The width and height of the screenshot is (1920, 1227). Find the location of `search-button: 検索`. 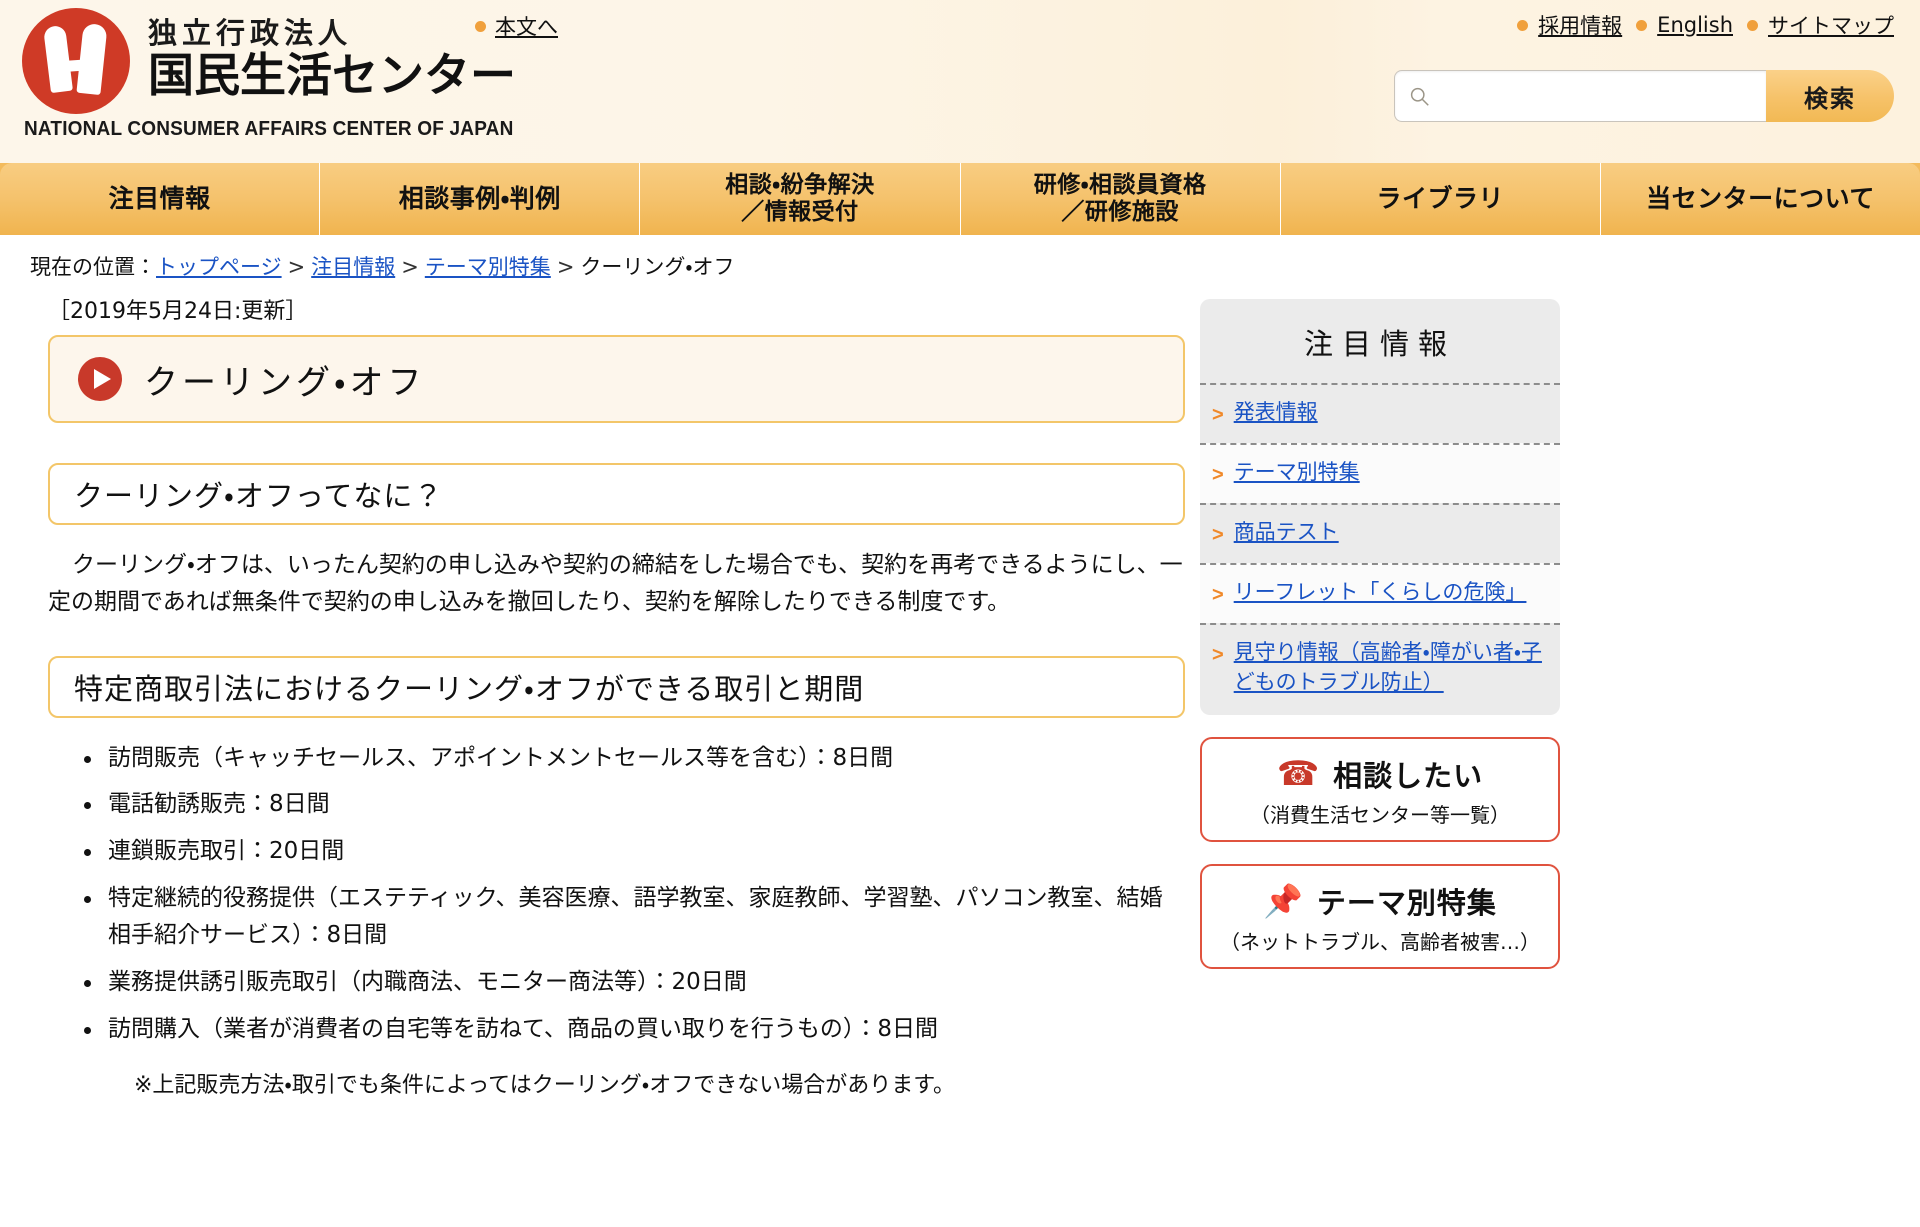

search-button: 検索 is located at coordinates (1830, 96).